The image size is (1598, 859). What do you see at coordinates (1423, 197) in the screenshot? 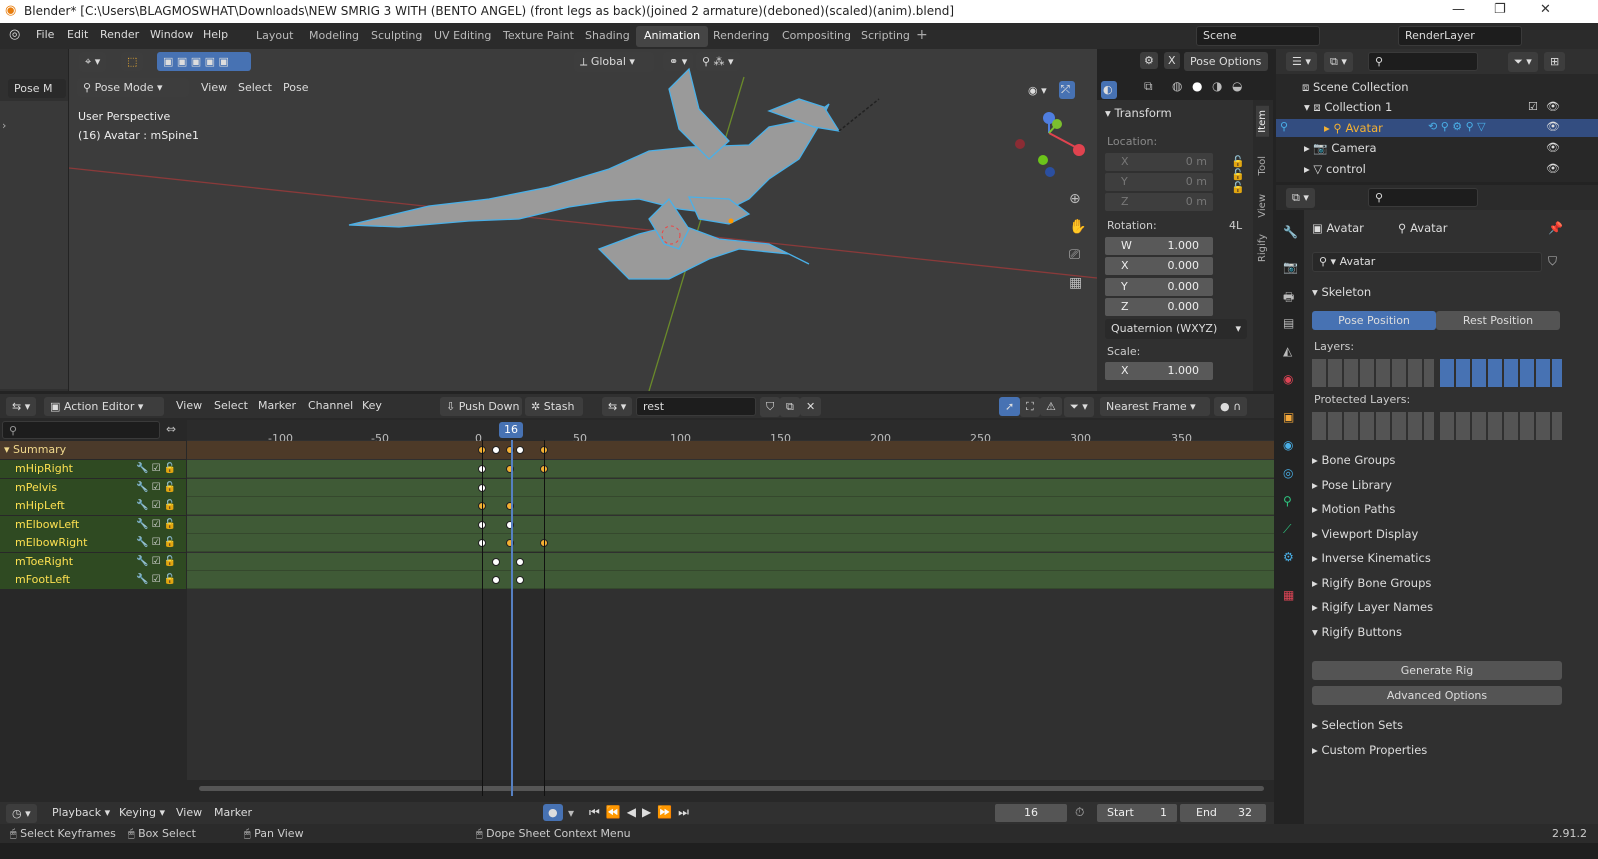
I see `properties-search-input: ⚲` at bounding box center [1423, 197].